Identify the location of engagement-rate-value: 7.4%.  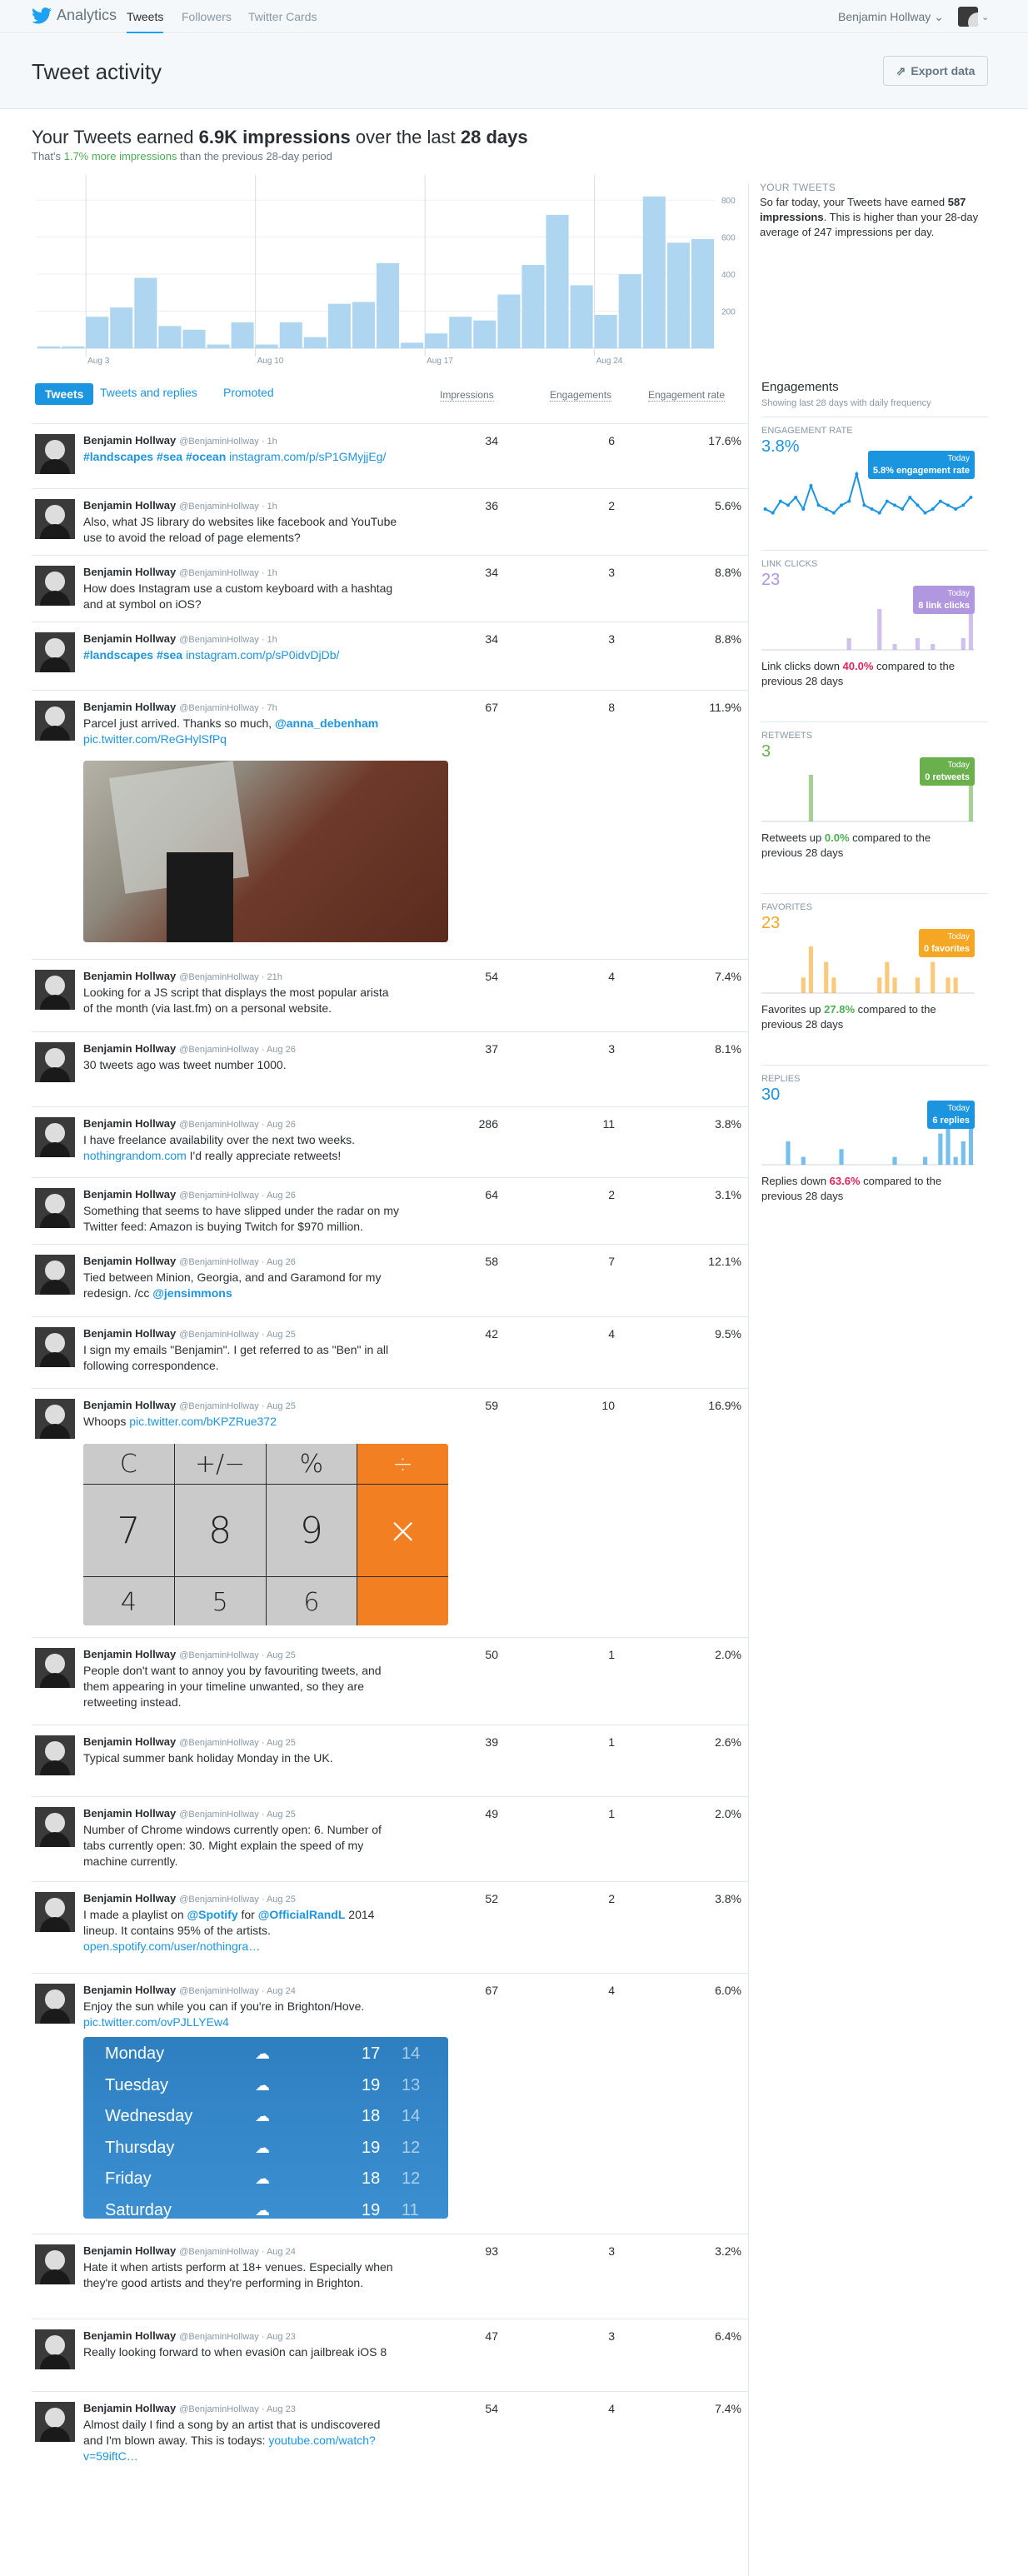
(703, 2408).